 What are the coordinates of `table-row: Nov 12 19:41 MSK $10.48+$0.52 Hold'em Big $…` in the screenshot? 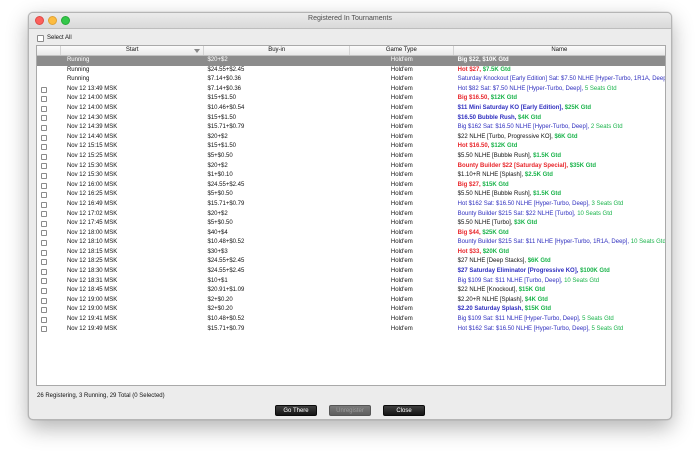 It's located at (351, 320).